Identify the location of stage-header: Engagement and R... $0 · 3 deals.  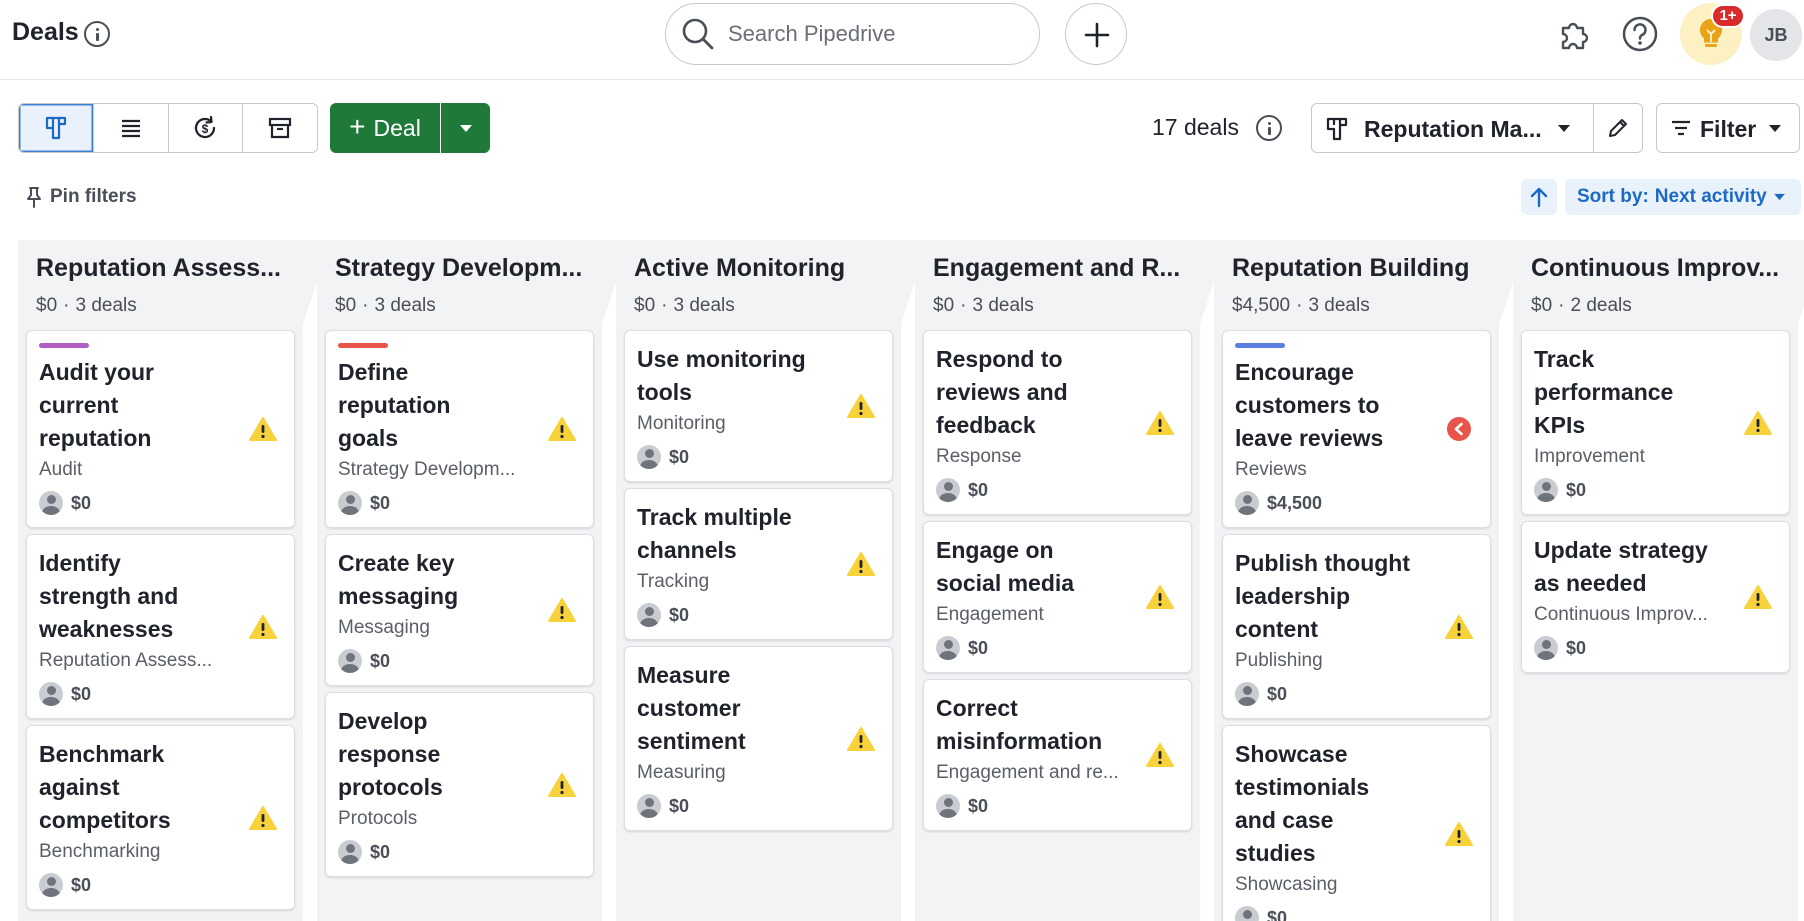
(1057, 285).